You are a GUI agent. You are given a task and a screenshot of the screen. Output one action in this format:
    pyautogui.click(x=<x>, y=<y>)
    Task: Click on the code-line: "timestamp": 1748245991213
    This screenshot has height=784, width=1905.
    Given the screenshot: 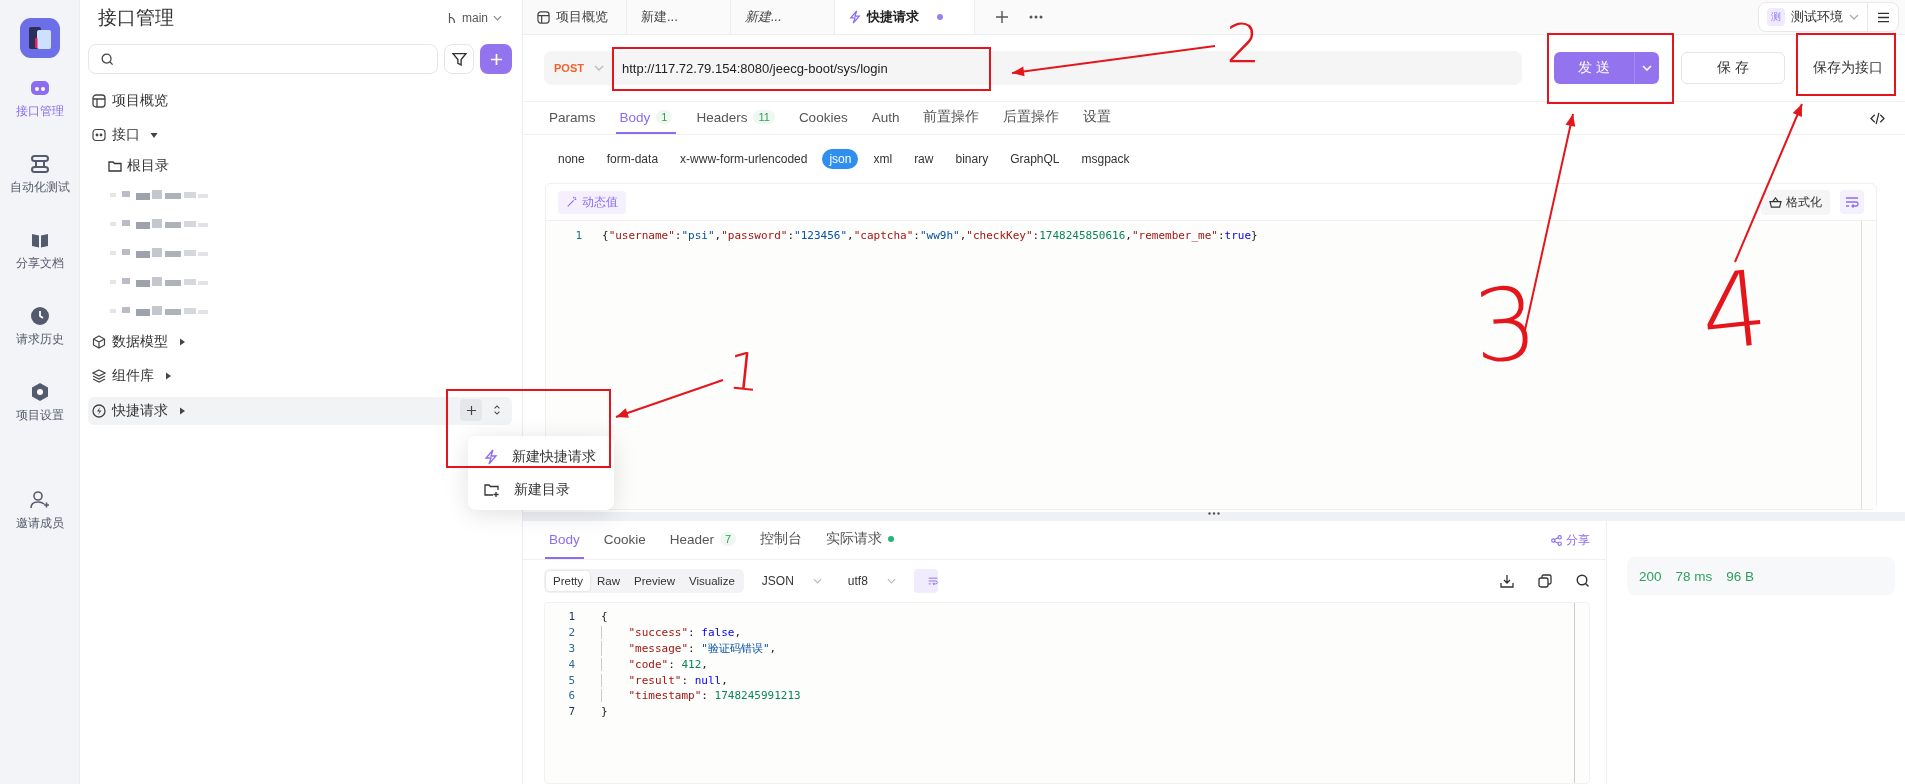 What is the action you would take?
    pyautogui.click(x=701, y=696)
    